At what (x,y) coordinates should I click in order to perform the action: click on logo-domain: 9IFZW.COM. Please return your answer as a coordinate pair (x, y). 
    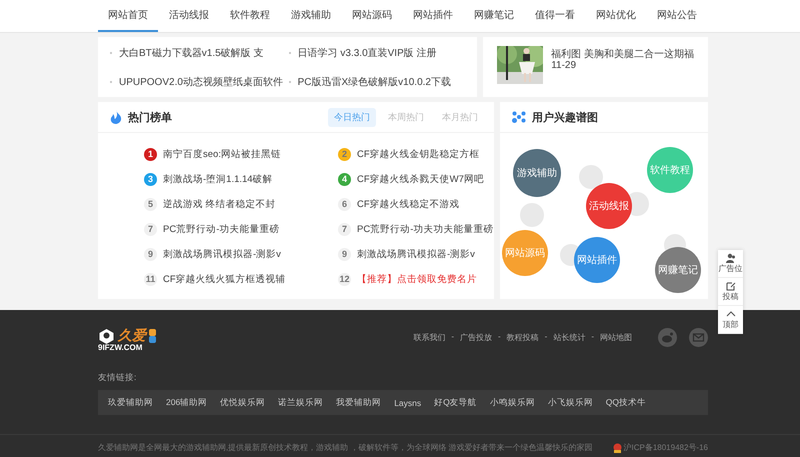
    Looking at the image, I should click on (121, 347).